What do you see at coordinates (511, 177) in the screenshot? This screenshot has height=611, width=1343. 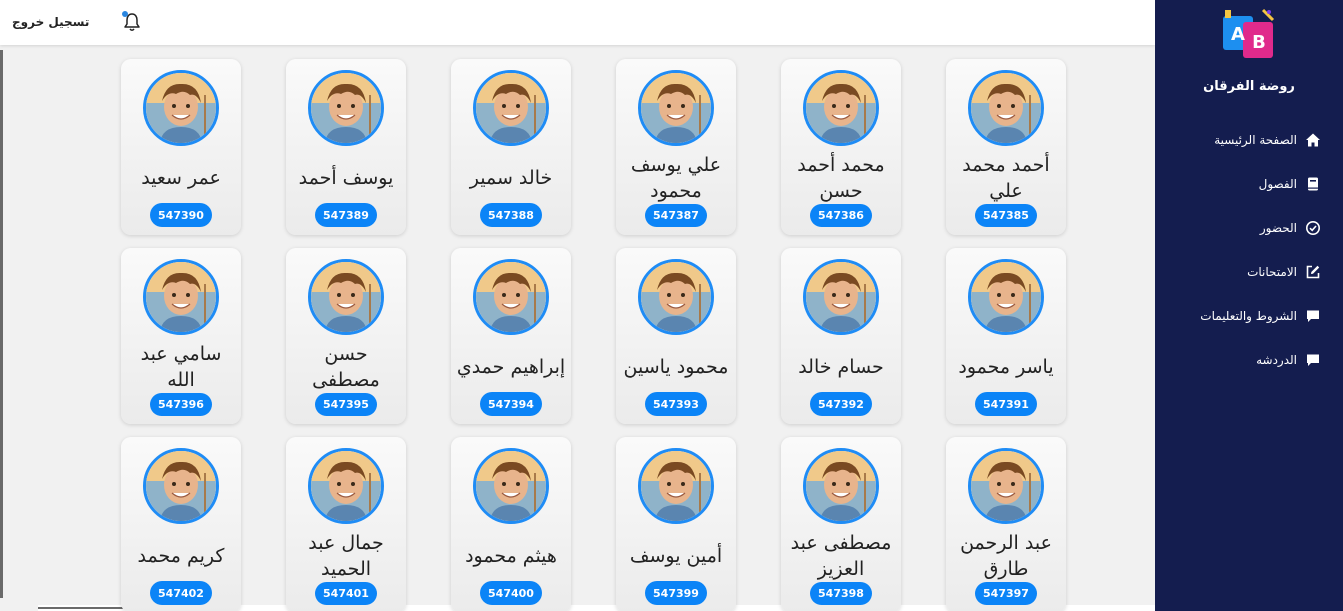 I see `student-name: خالد سمير` at bounding box center [511, 177].